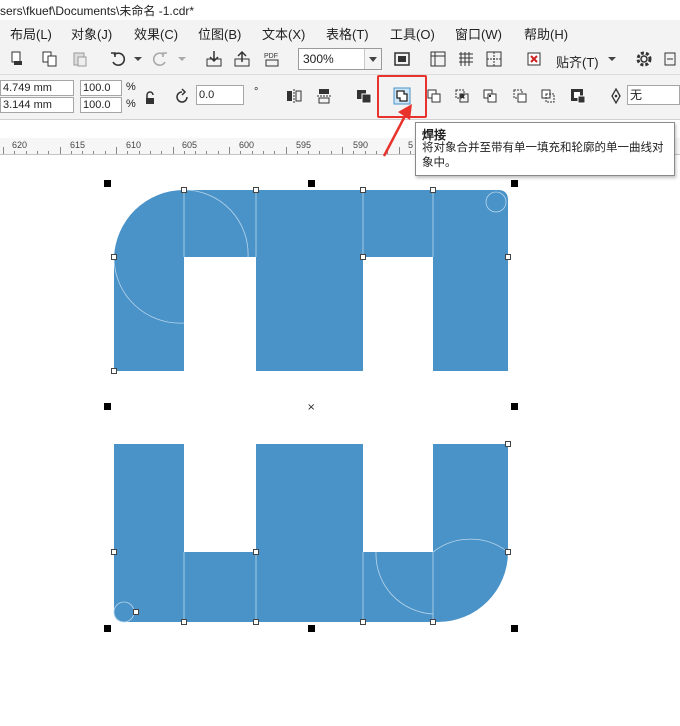 This screenshot has height=726, width=680. I want to click on scale-x-field: 100.0, so click(101, 88).